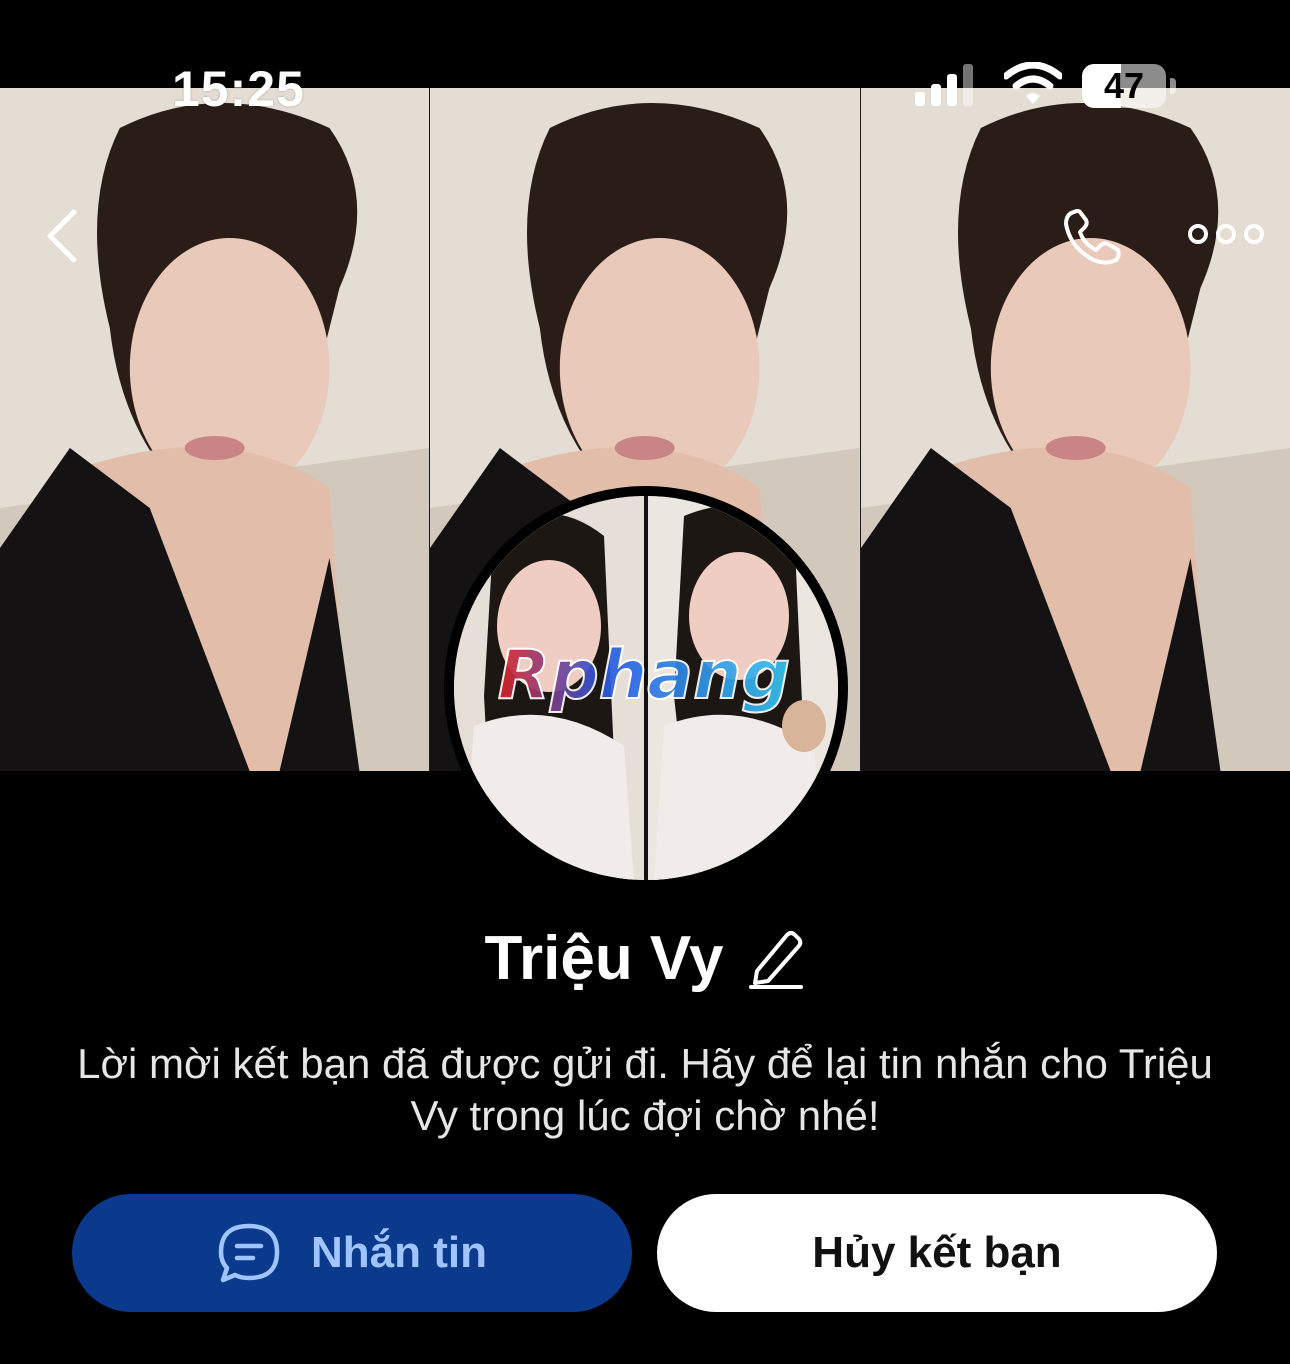 This screenshot has width=1290, height=1364. Describe the element at coordinates (1226, 234) in the screenshot. I see `more-options-icon` at that location.